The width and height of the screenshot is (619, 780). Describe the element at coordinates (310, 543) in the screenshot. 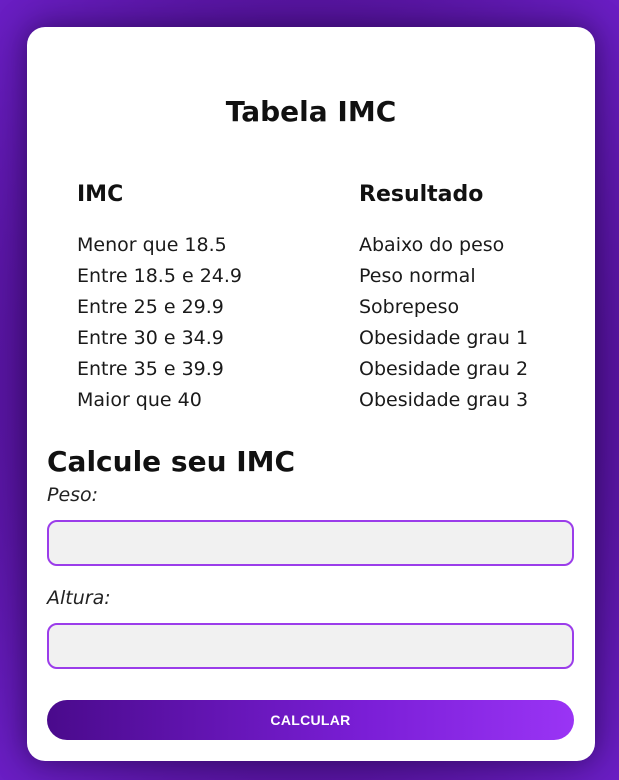

I see `weight-input` at that location.